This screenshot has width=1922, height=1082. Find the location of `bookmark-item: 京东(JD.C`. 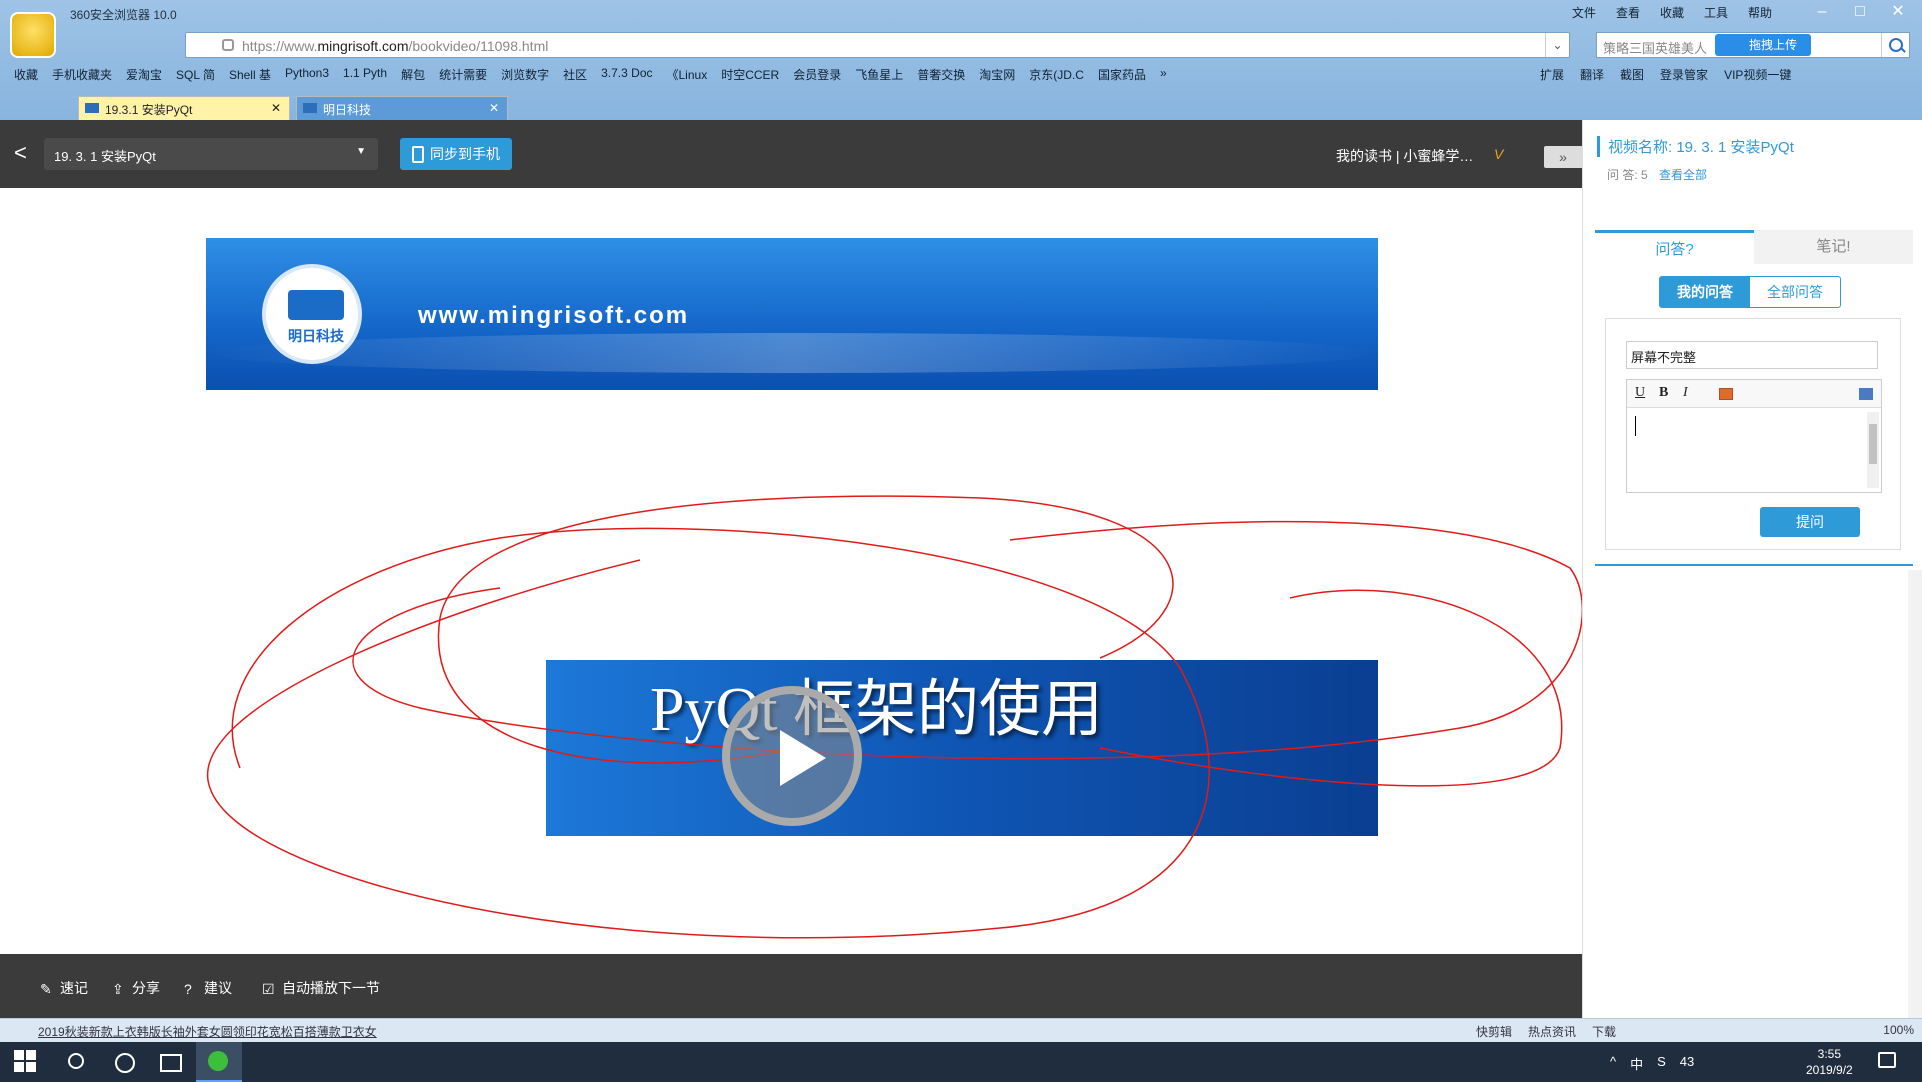

bookmark-item: 京东(JD.C is located at coordinates (1056, 75).